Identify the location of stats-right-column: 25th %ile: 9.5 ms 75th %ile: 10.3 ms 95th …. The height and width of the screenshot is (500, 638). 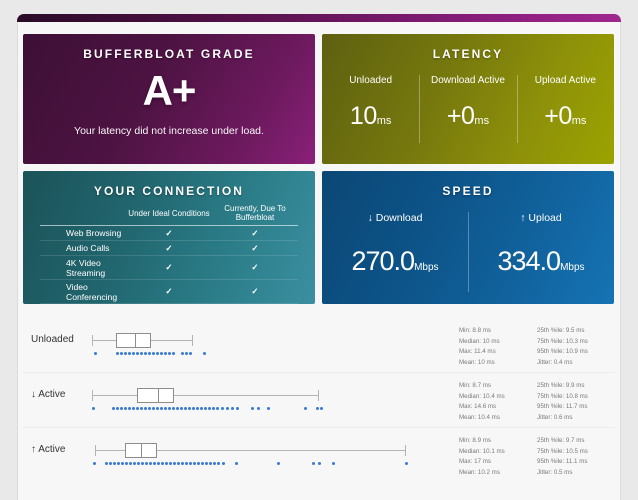
(572, 347).